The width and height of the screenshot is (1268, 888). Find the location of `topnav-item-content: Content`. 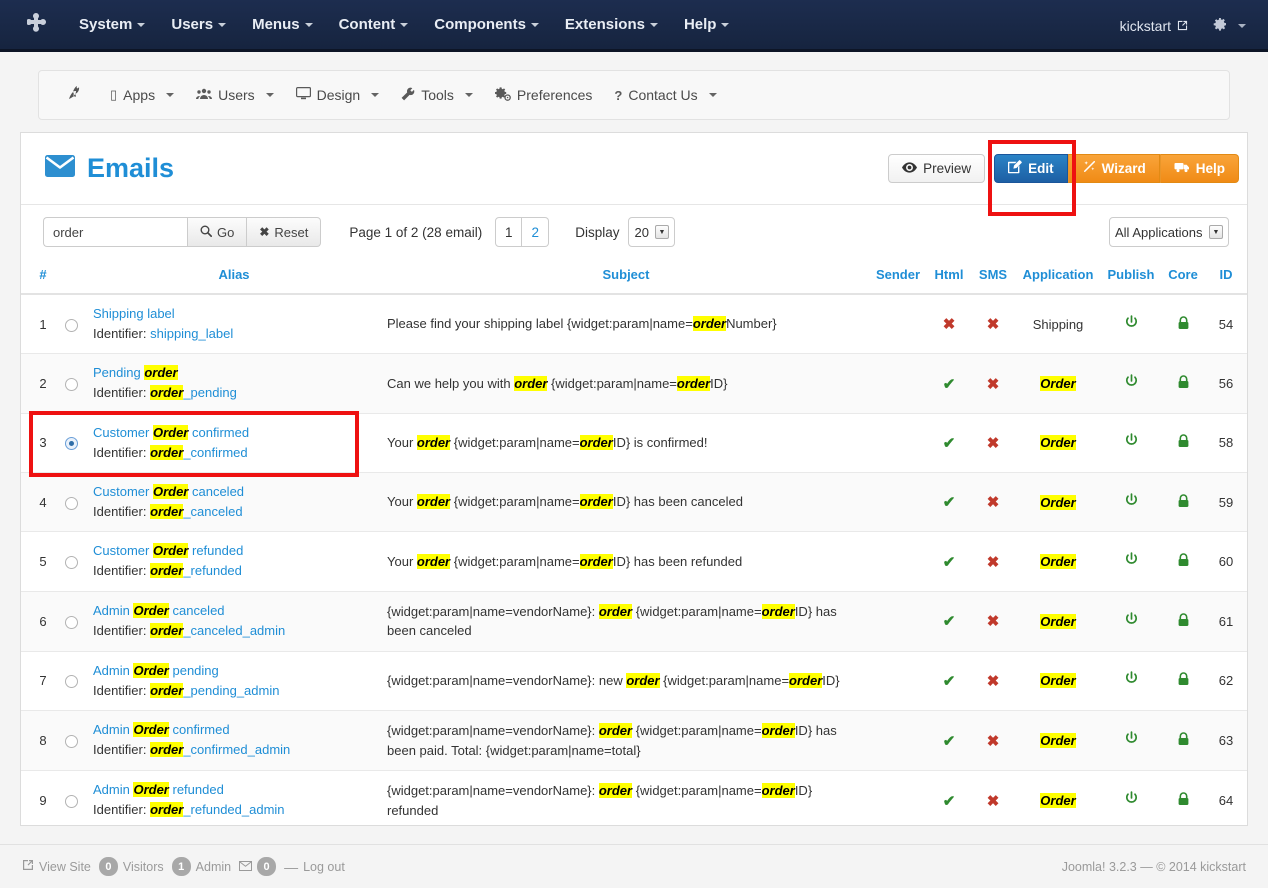

topnav-item-content: Content is located at coordinates (374, 24).